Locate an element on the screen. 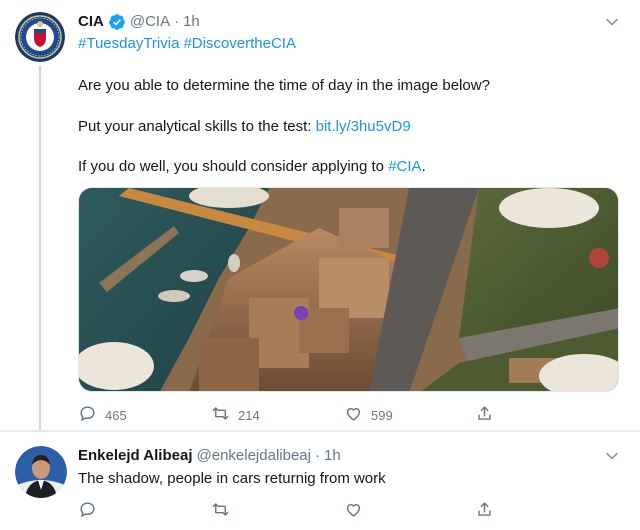 The height and width of the screenshot is (530, 640). like-count: 599 is located at coordinates (382, 415).